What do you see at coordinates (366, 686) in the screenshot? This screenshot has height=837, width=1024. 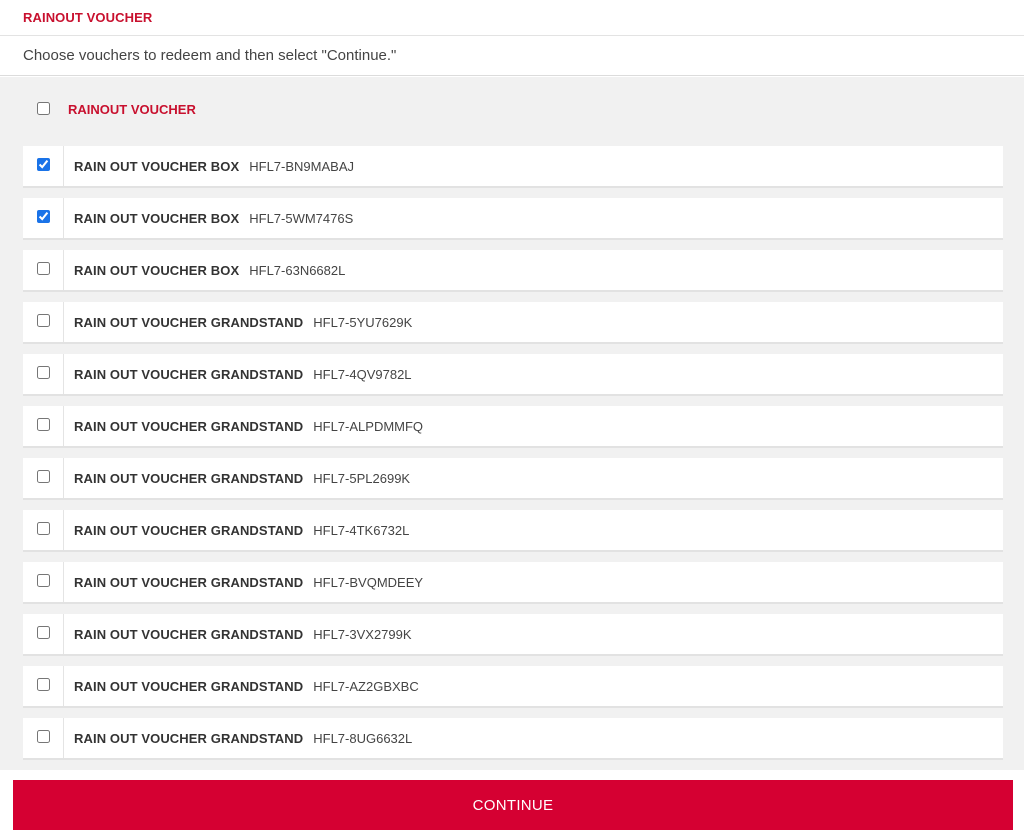 I see `voucher-code: HFL7-AZ2GBXBC` at bounding box center [366, 686].